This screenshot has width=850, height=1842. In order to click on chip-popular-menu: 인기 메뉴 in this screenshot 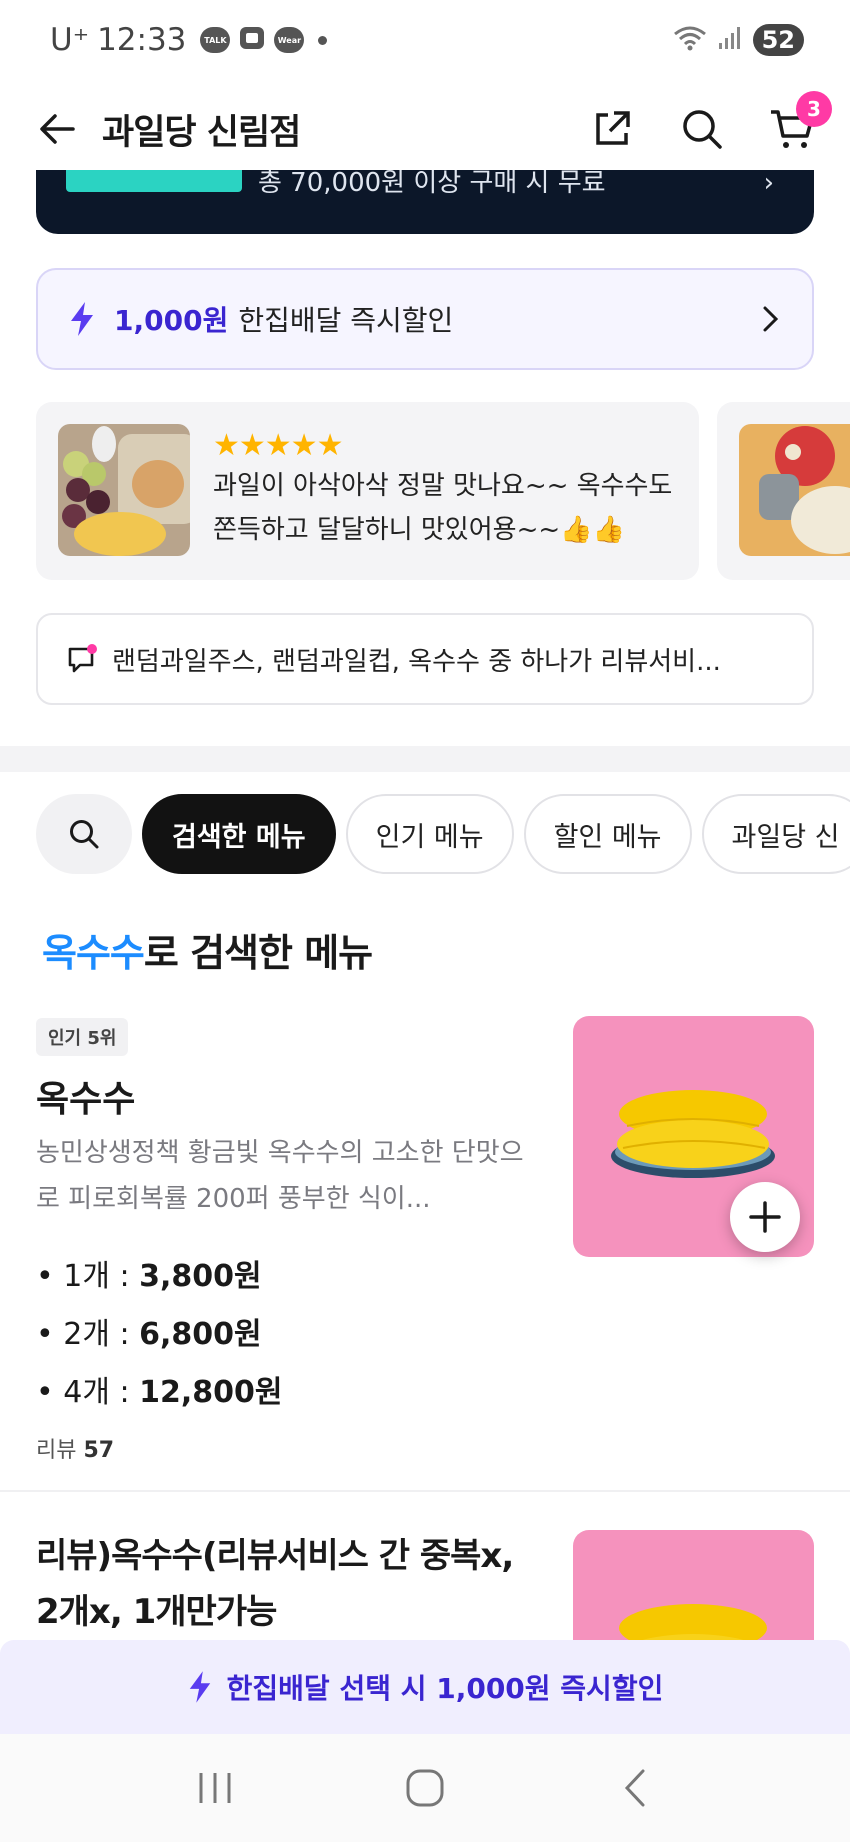, I will do `click(429, 834)`.